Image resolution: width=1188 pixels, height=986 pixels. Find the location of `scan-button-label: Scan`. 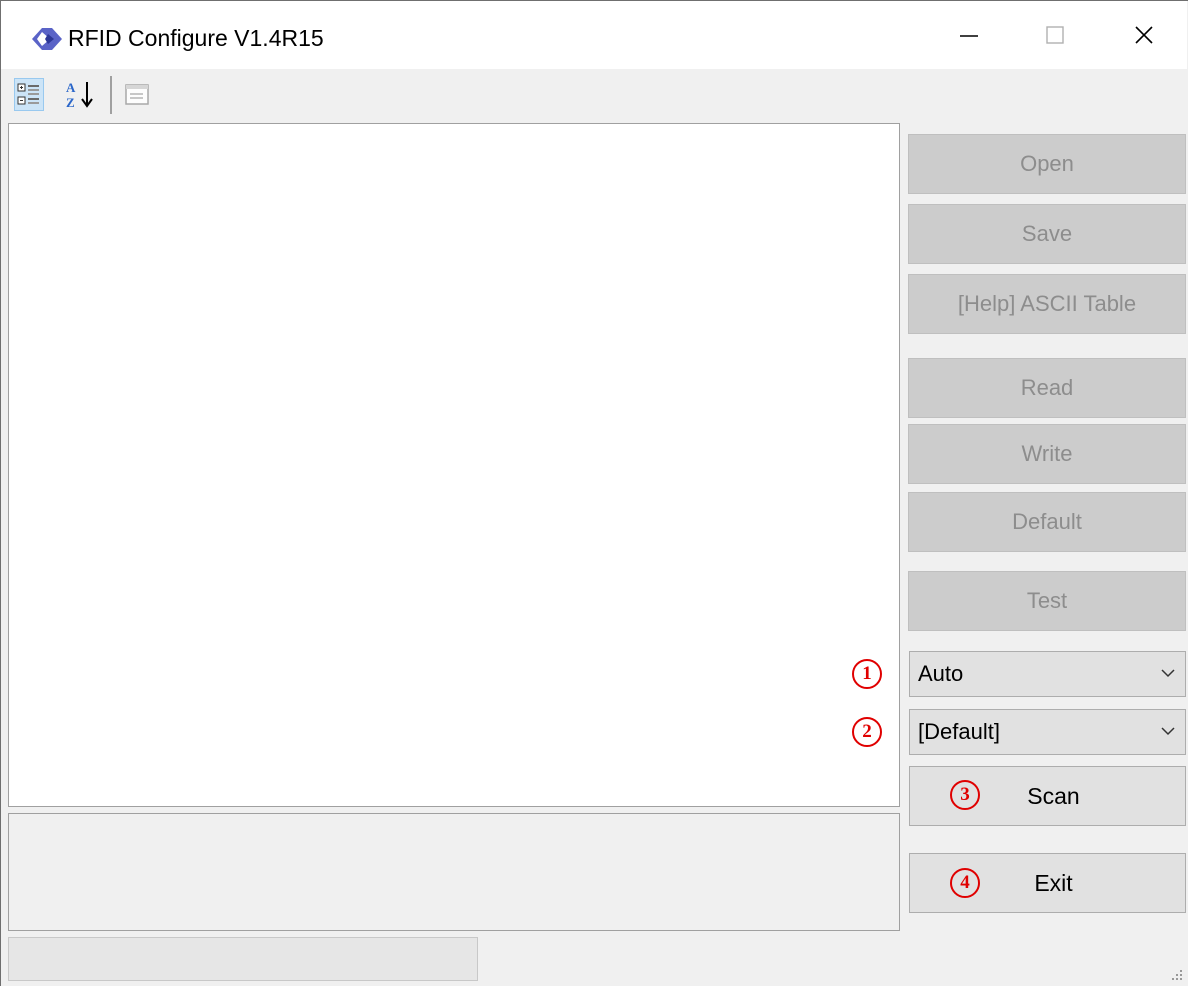

scan-button-label: Scan is located at coordinates (1053, 795).